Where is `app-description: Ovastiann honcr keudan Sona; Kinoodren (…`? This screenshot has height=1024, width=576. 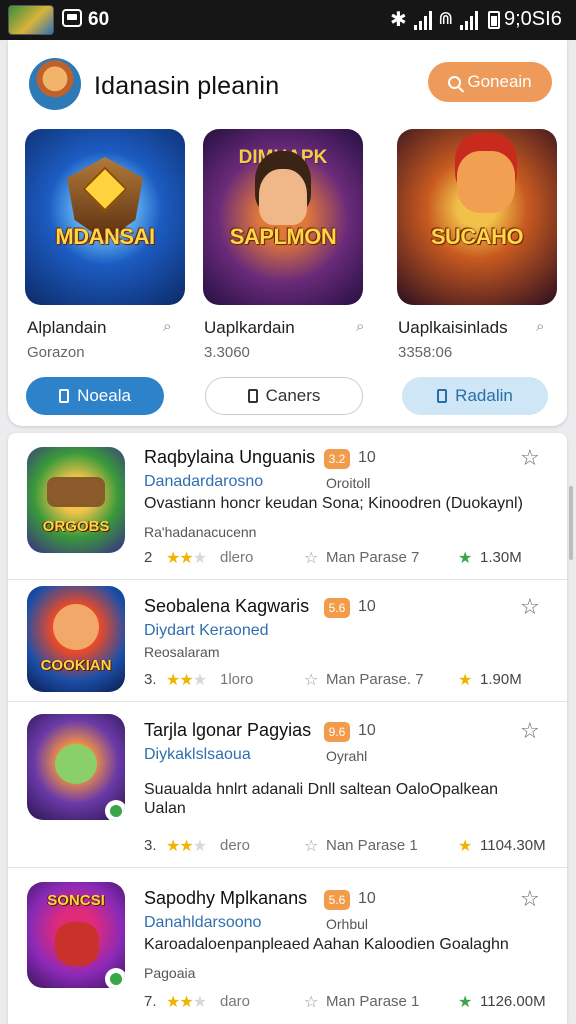
app-description: Ovastiann honcr keudan Sona; Kinoodren (… is located at coordinates (333, 503).